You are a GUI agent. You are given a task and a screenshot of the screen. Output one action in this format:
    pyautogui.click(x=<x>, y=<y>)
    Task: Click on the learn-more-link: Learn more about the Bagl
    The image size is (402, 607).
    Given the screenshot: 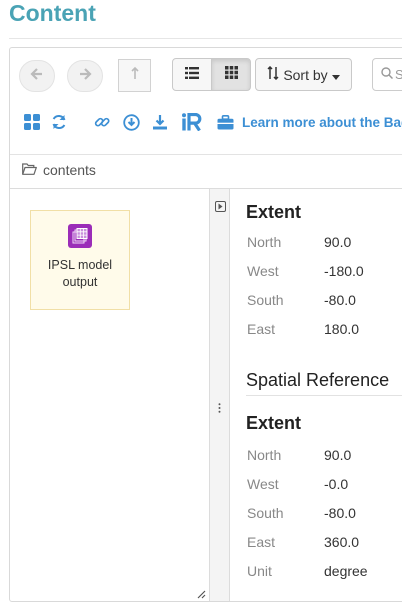 What is the action you would take?
    pyautogui.click(x=322, y=122)
    